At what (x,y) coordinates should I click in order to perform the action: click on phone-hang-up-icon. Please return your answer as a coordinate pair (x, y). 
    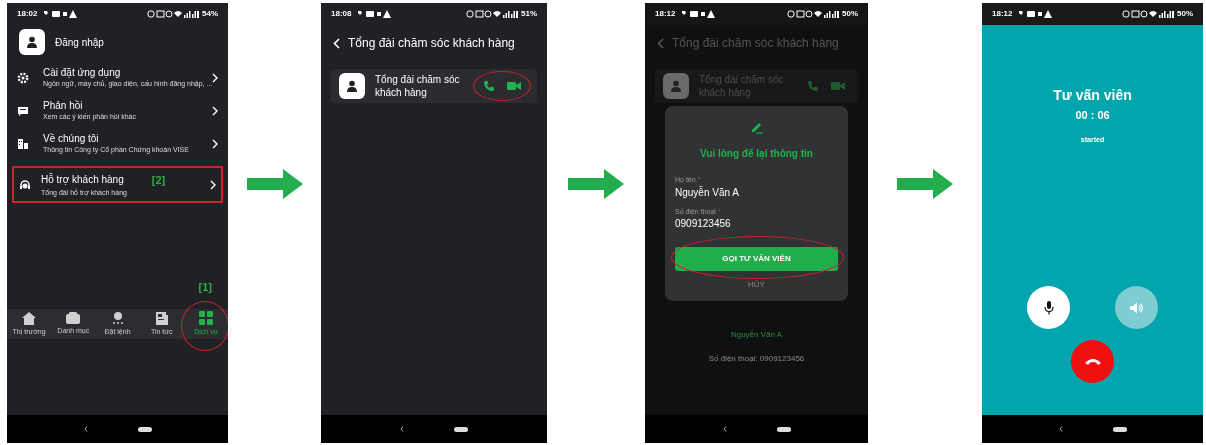
    Looking at the image, I should click on (1092, 361).